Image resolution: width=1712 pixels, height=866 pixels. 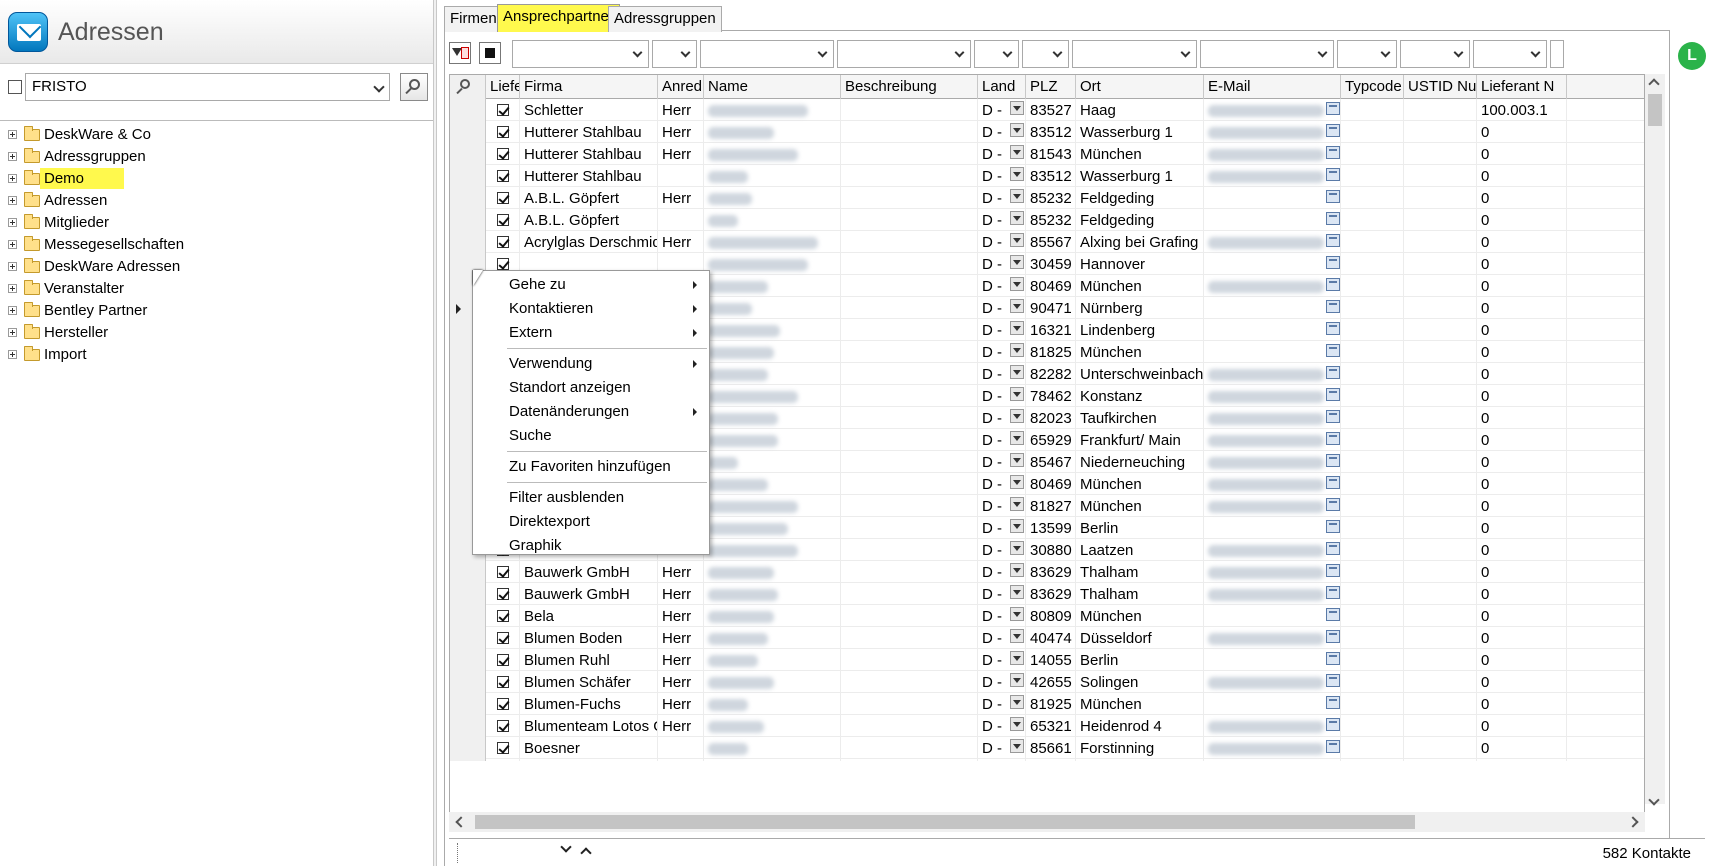 What do you see at coordinates (461, 822) in the screenshot?
I see `scroll-left-icon` at bounding box center [461, 822].